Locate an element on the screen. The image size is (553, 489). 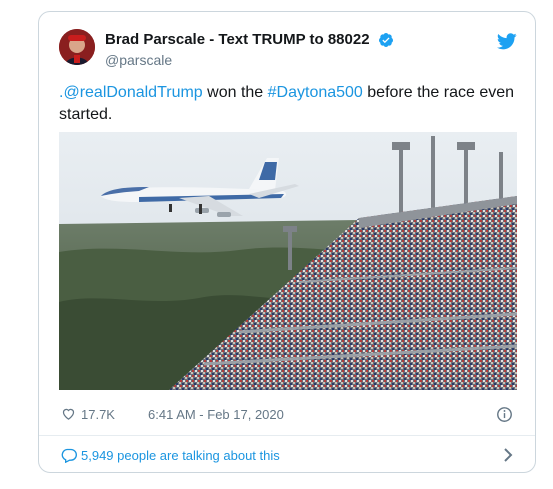
mention-link: .@realDonaldTrump is located at coordinates (131, 92).